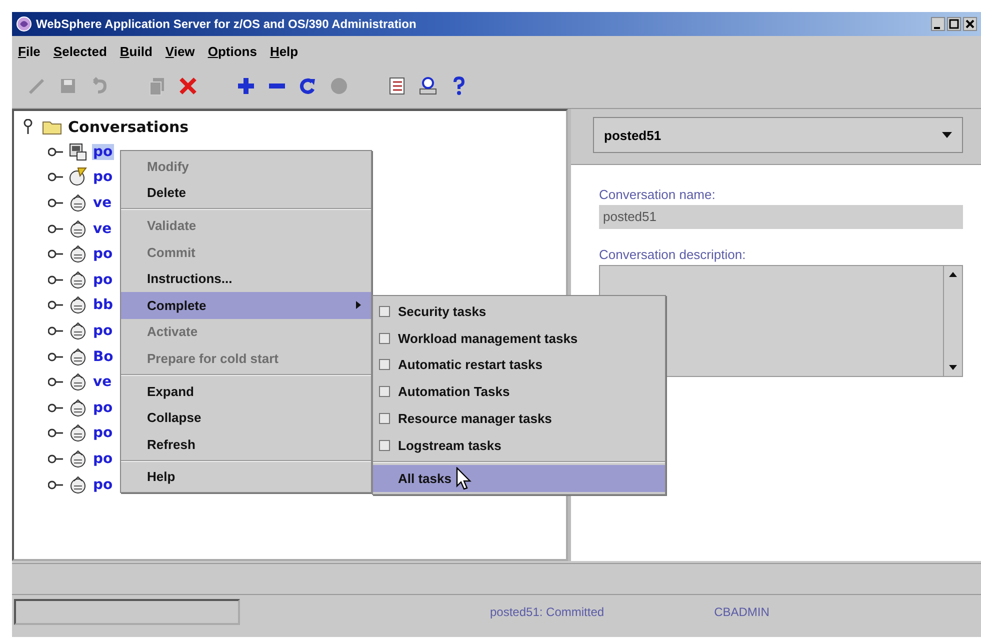 The width and height of the screenshot is (981, 639). I want to click on menu-item: Automatic restart tasks, so click(519, 365).